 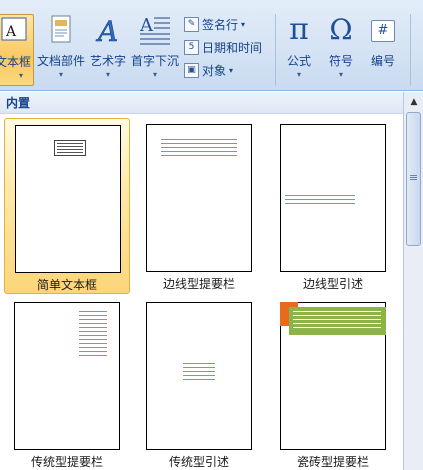 What do you see at coordinates (17, 50) in the screenshot?
I see `text-box-button: A 文本框 ▾` at bounding box center [17, 50].